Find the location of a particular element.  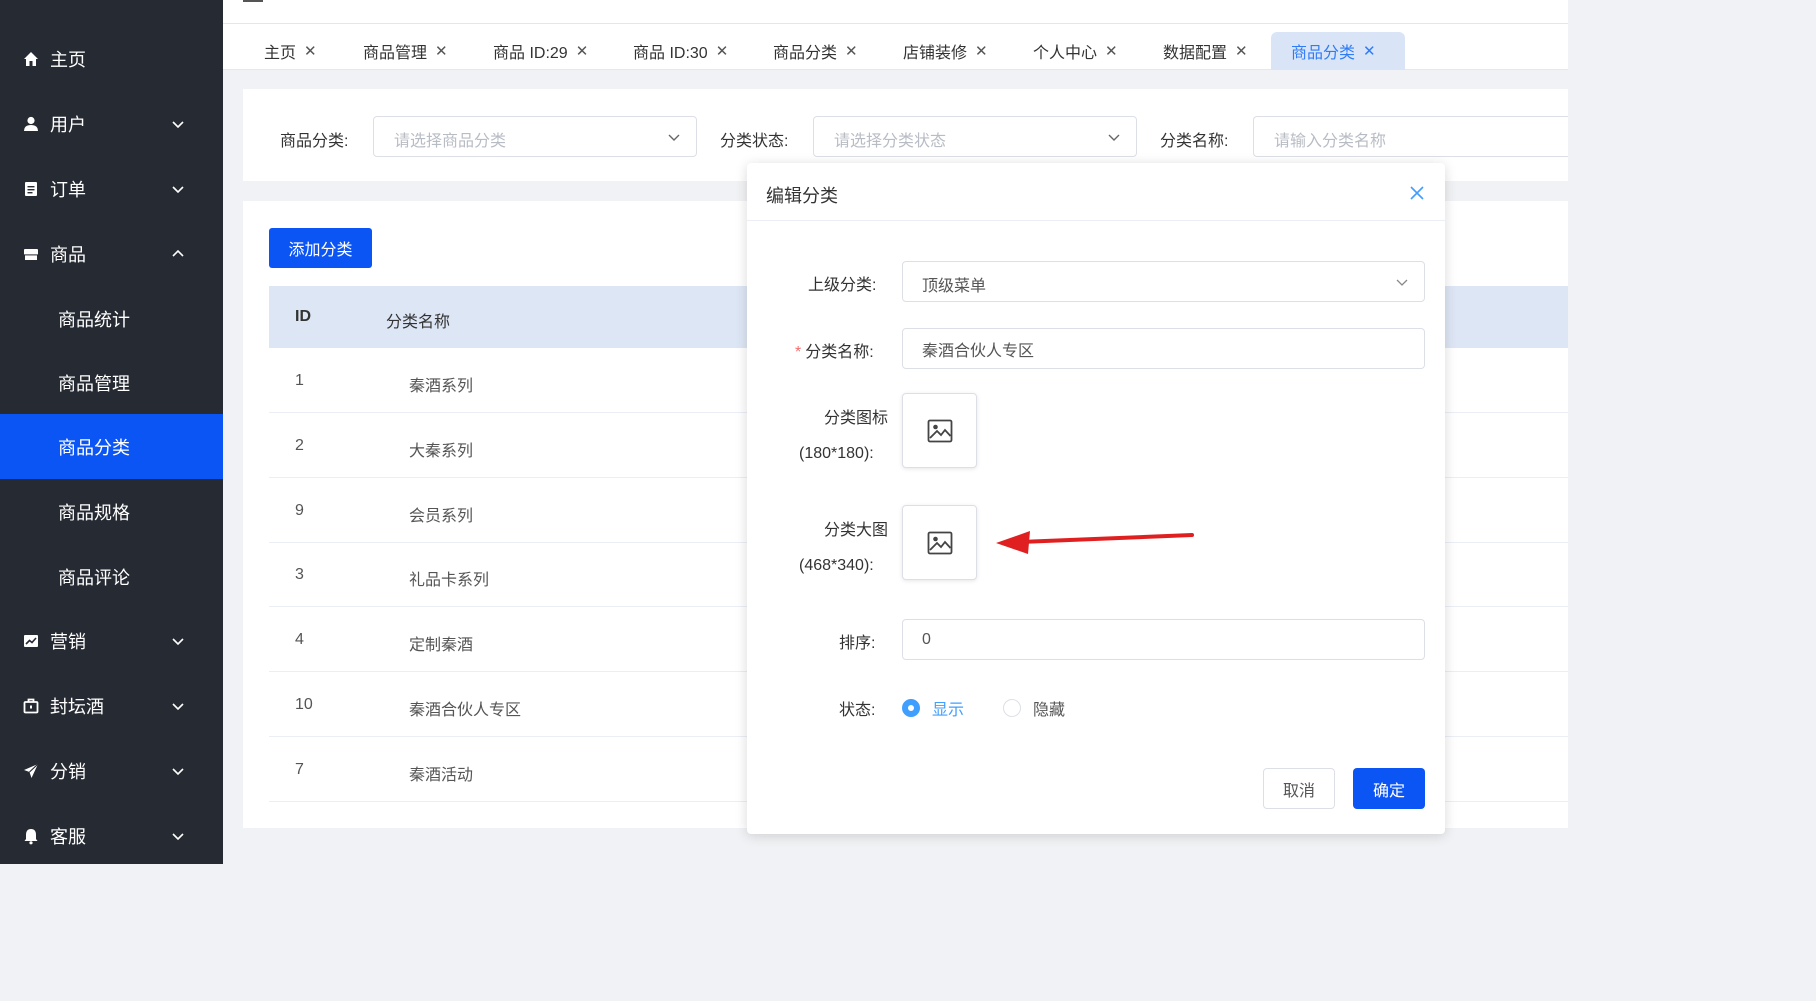

tab-personal-center: 个人中心 ✕ is located at coordinates (1075, 51).